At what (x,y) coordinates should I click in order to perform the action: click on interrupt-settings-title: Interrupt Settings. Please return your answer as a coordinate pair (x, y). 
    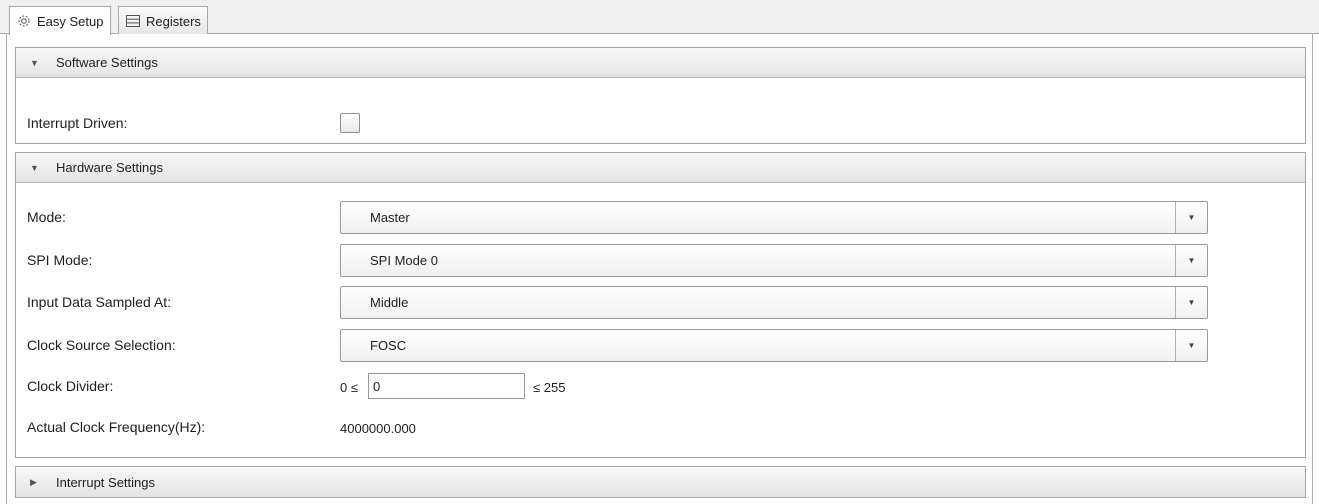
    Looking at the image, I should click on (105, 482).